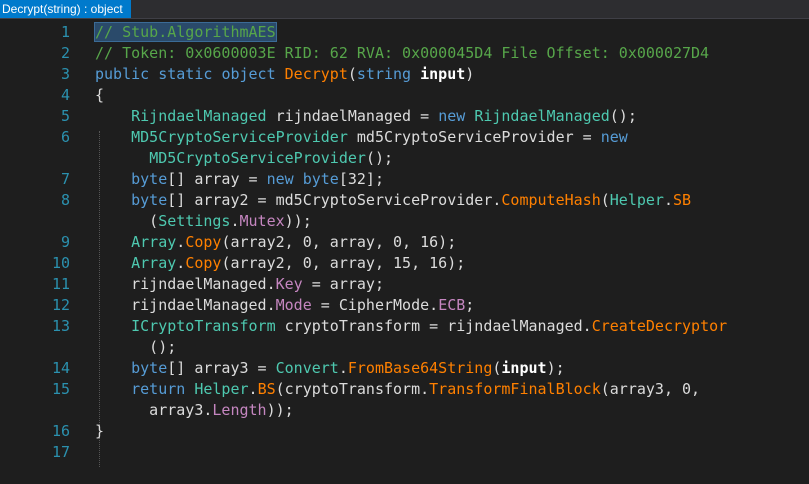 This screenshot has width=809, height=484. Describe the element at coordinates (452, 284) in the screenshot. I see `code-text: rijndaelManaged.Key = array;` at that location.